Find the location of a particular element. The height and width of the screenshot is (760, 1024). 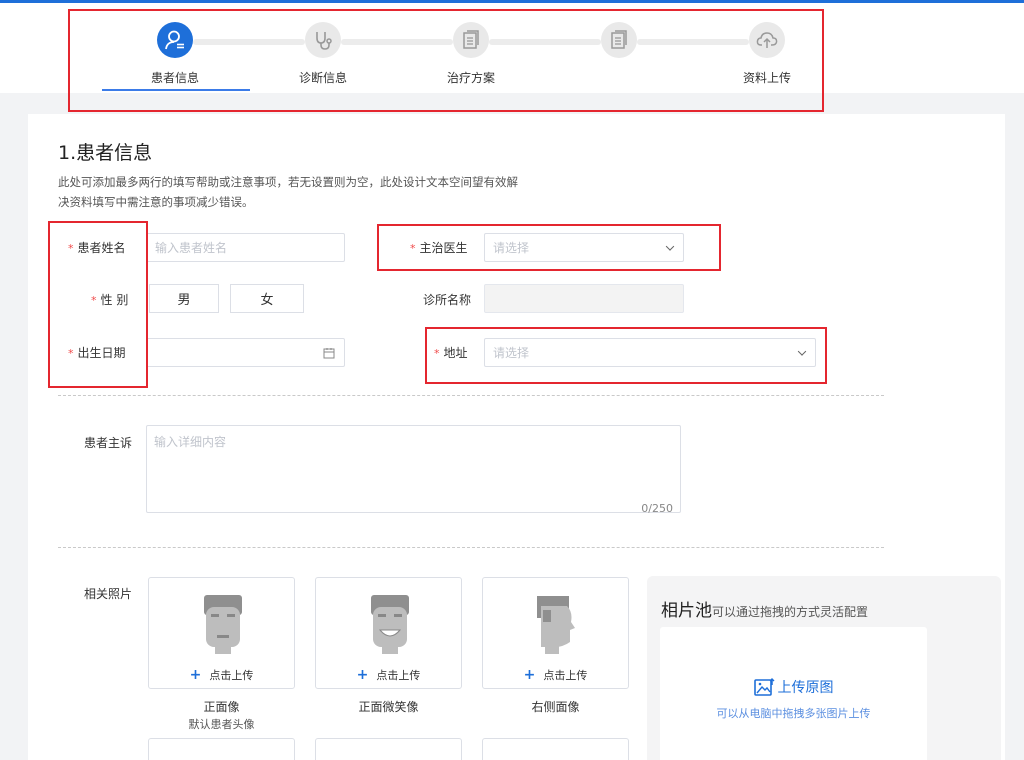

photo-pool: 相片池可以通过拖拽的方式灵活配置 上传原图 可以从电脑中拖拽多张图片上传 is located at coordinates (824, 668).